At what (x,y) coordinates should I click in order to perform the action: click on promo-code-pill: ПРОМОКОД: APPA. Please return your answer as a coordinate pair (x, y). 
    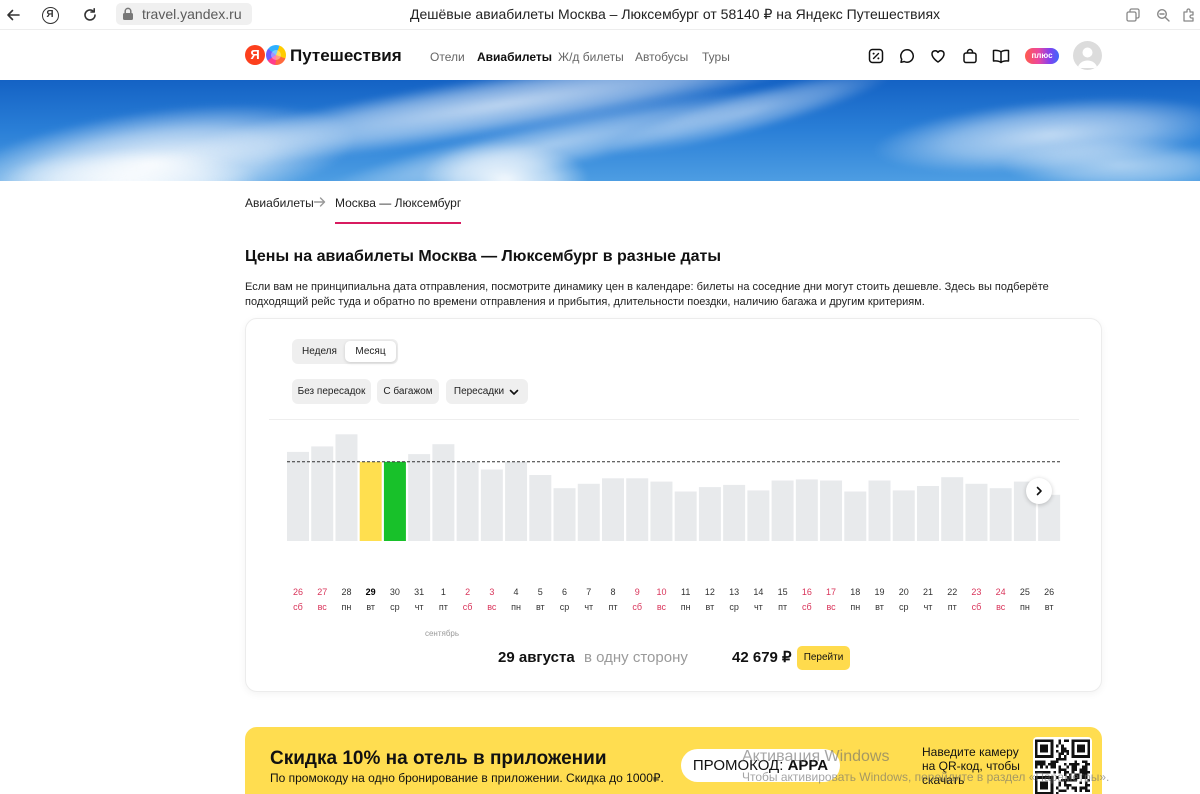
    Looking at the image, I should click on (760, 765).